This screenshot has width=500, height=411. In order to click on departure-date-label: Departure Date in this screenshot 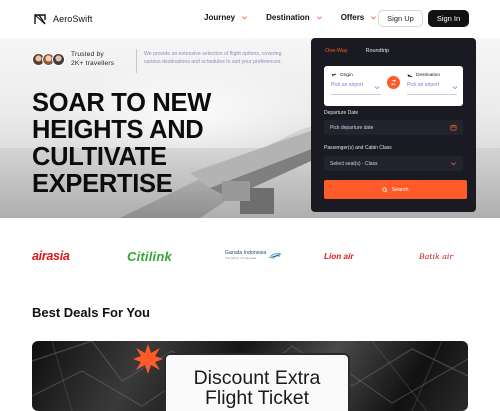, I will do `click(341, 113)`.